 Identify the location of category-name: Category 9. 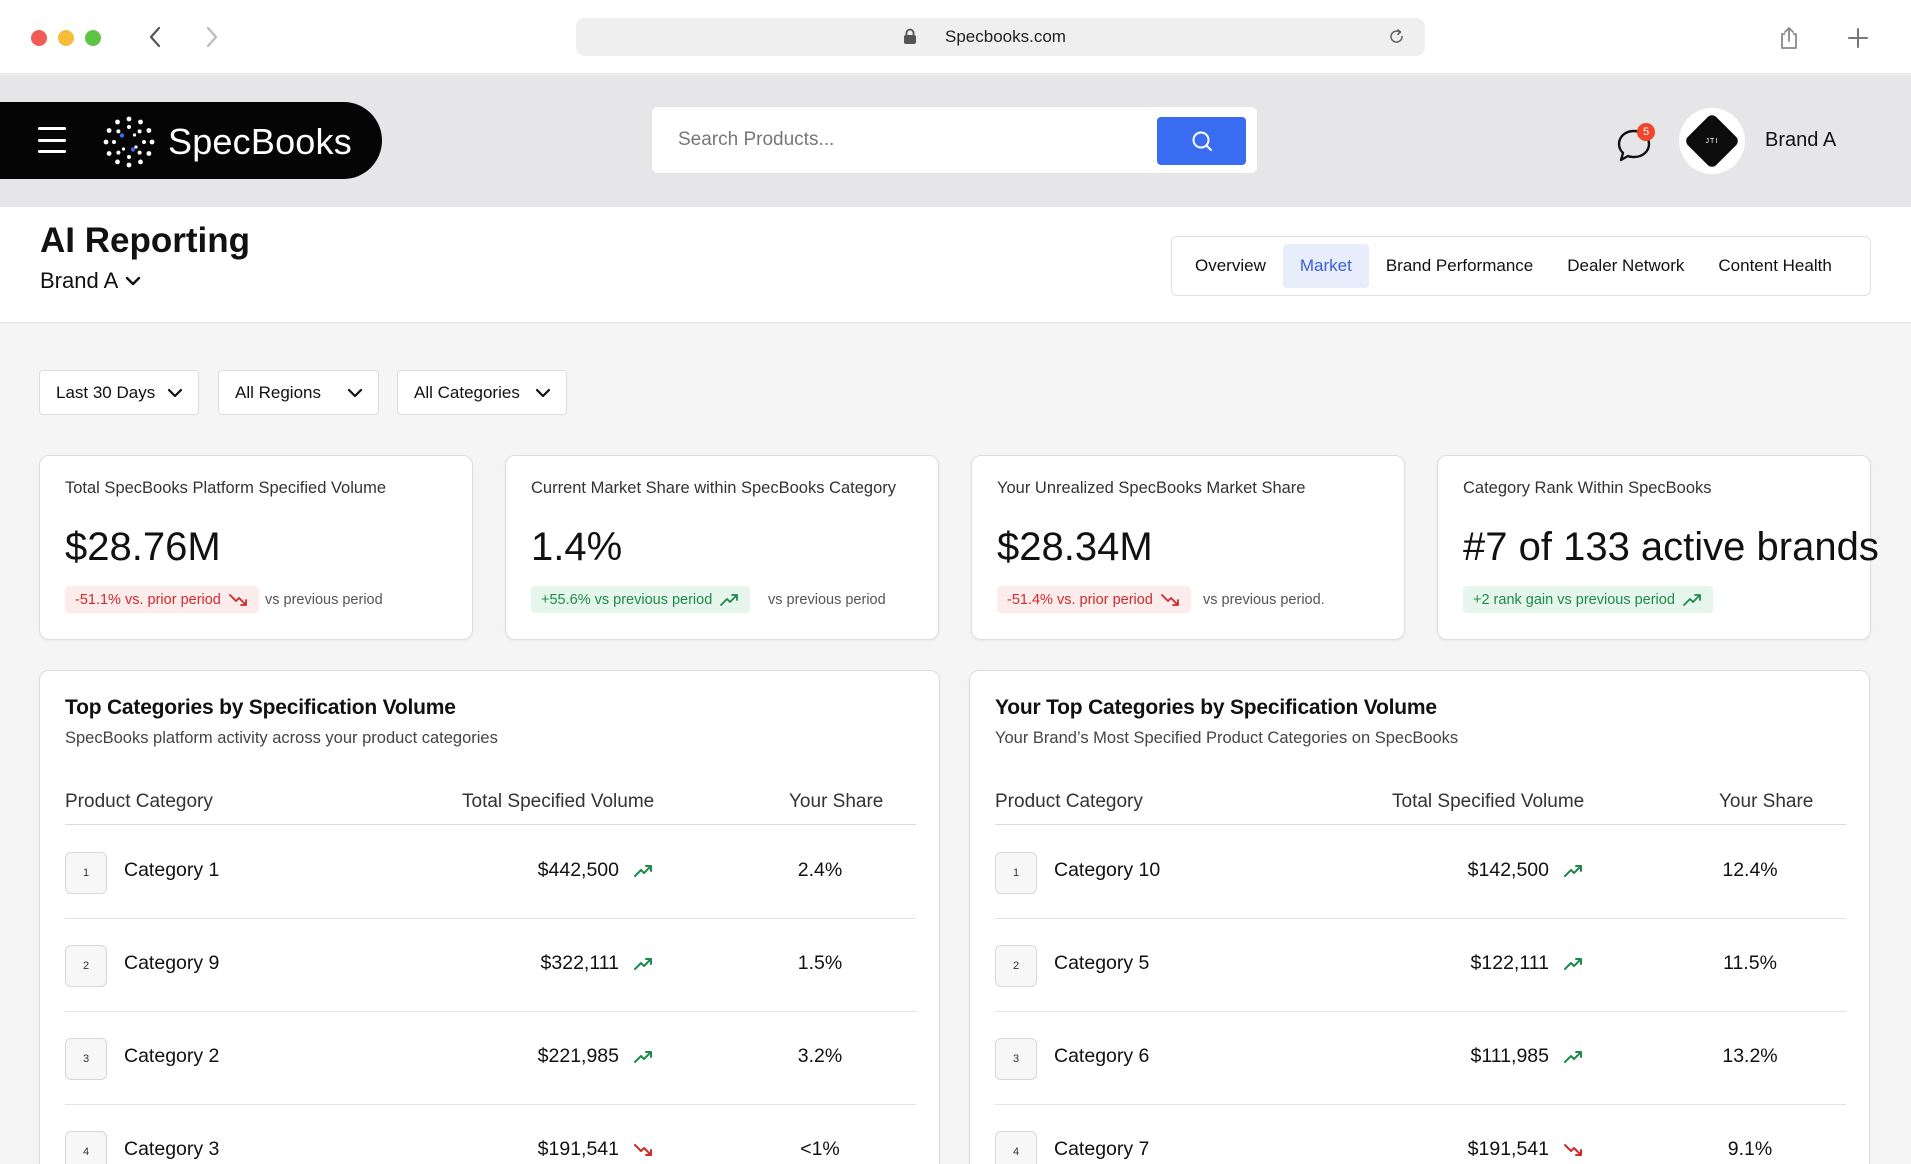
(172, 963).